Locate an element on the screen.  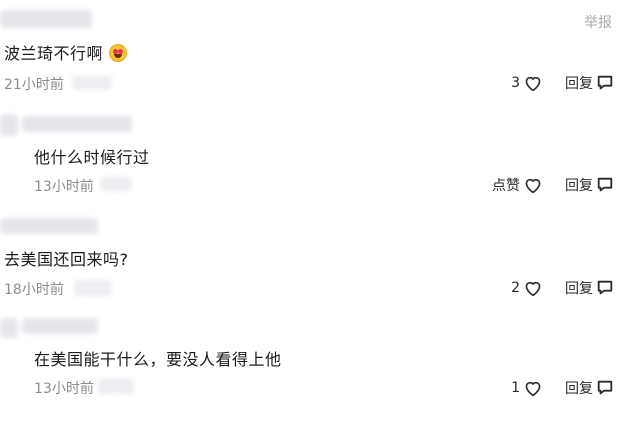
comment-text: 波兰琦不行啊 is located at coordinates (66, 52).